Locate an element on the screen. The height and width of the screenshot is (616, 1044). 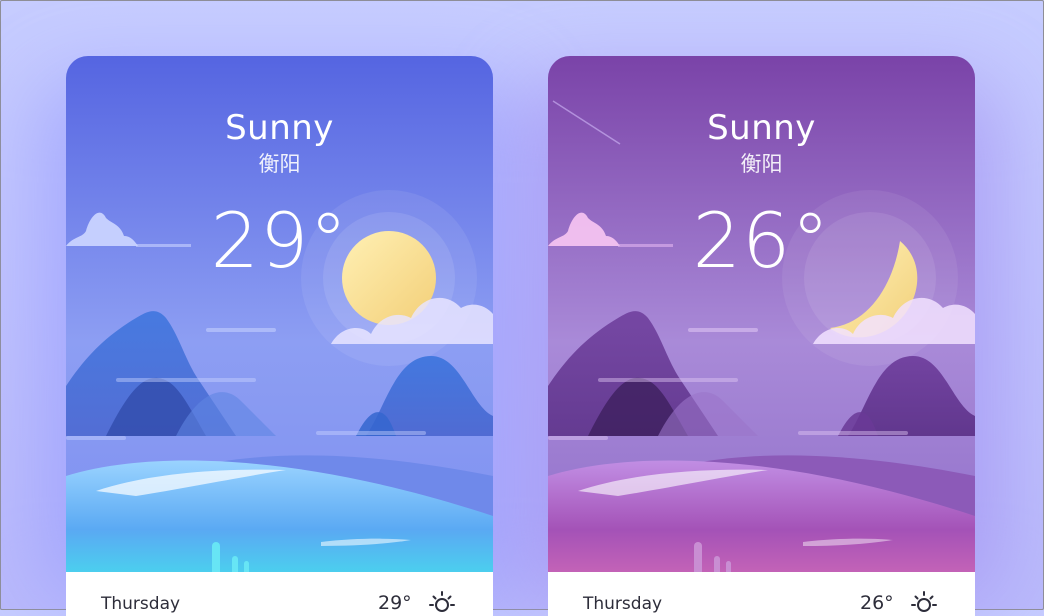
forecast-temperature: 26° is located at coordinates (877, 603).